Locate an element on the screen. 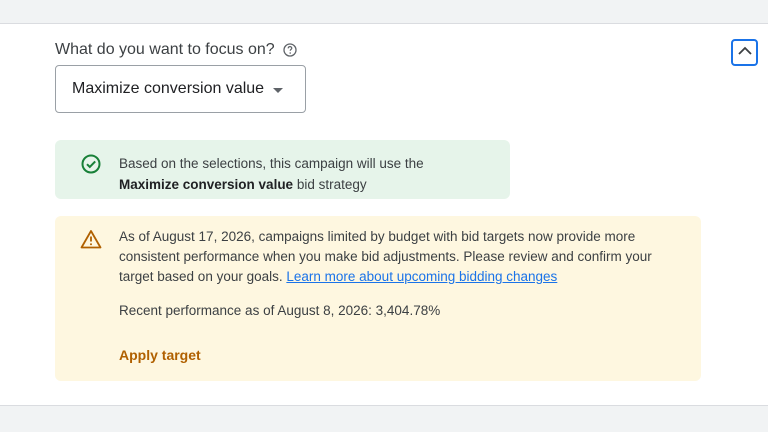 Image resolution: width=768 pixels, height=432 pixels. info-suffix: bid strategy is located at coordinates (331, 184).